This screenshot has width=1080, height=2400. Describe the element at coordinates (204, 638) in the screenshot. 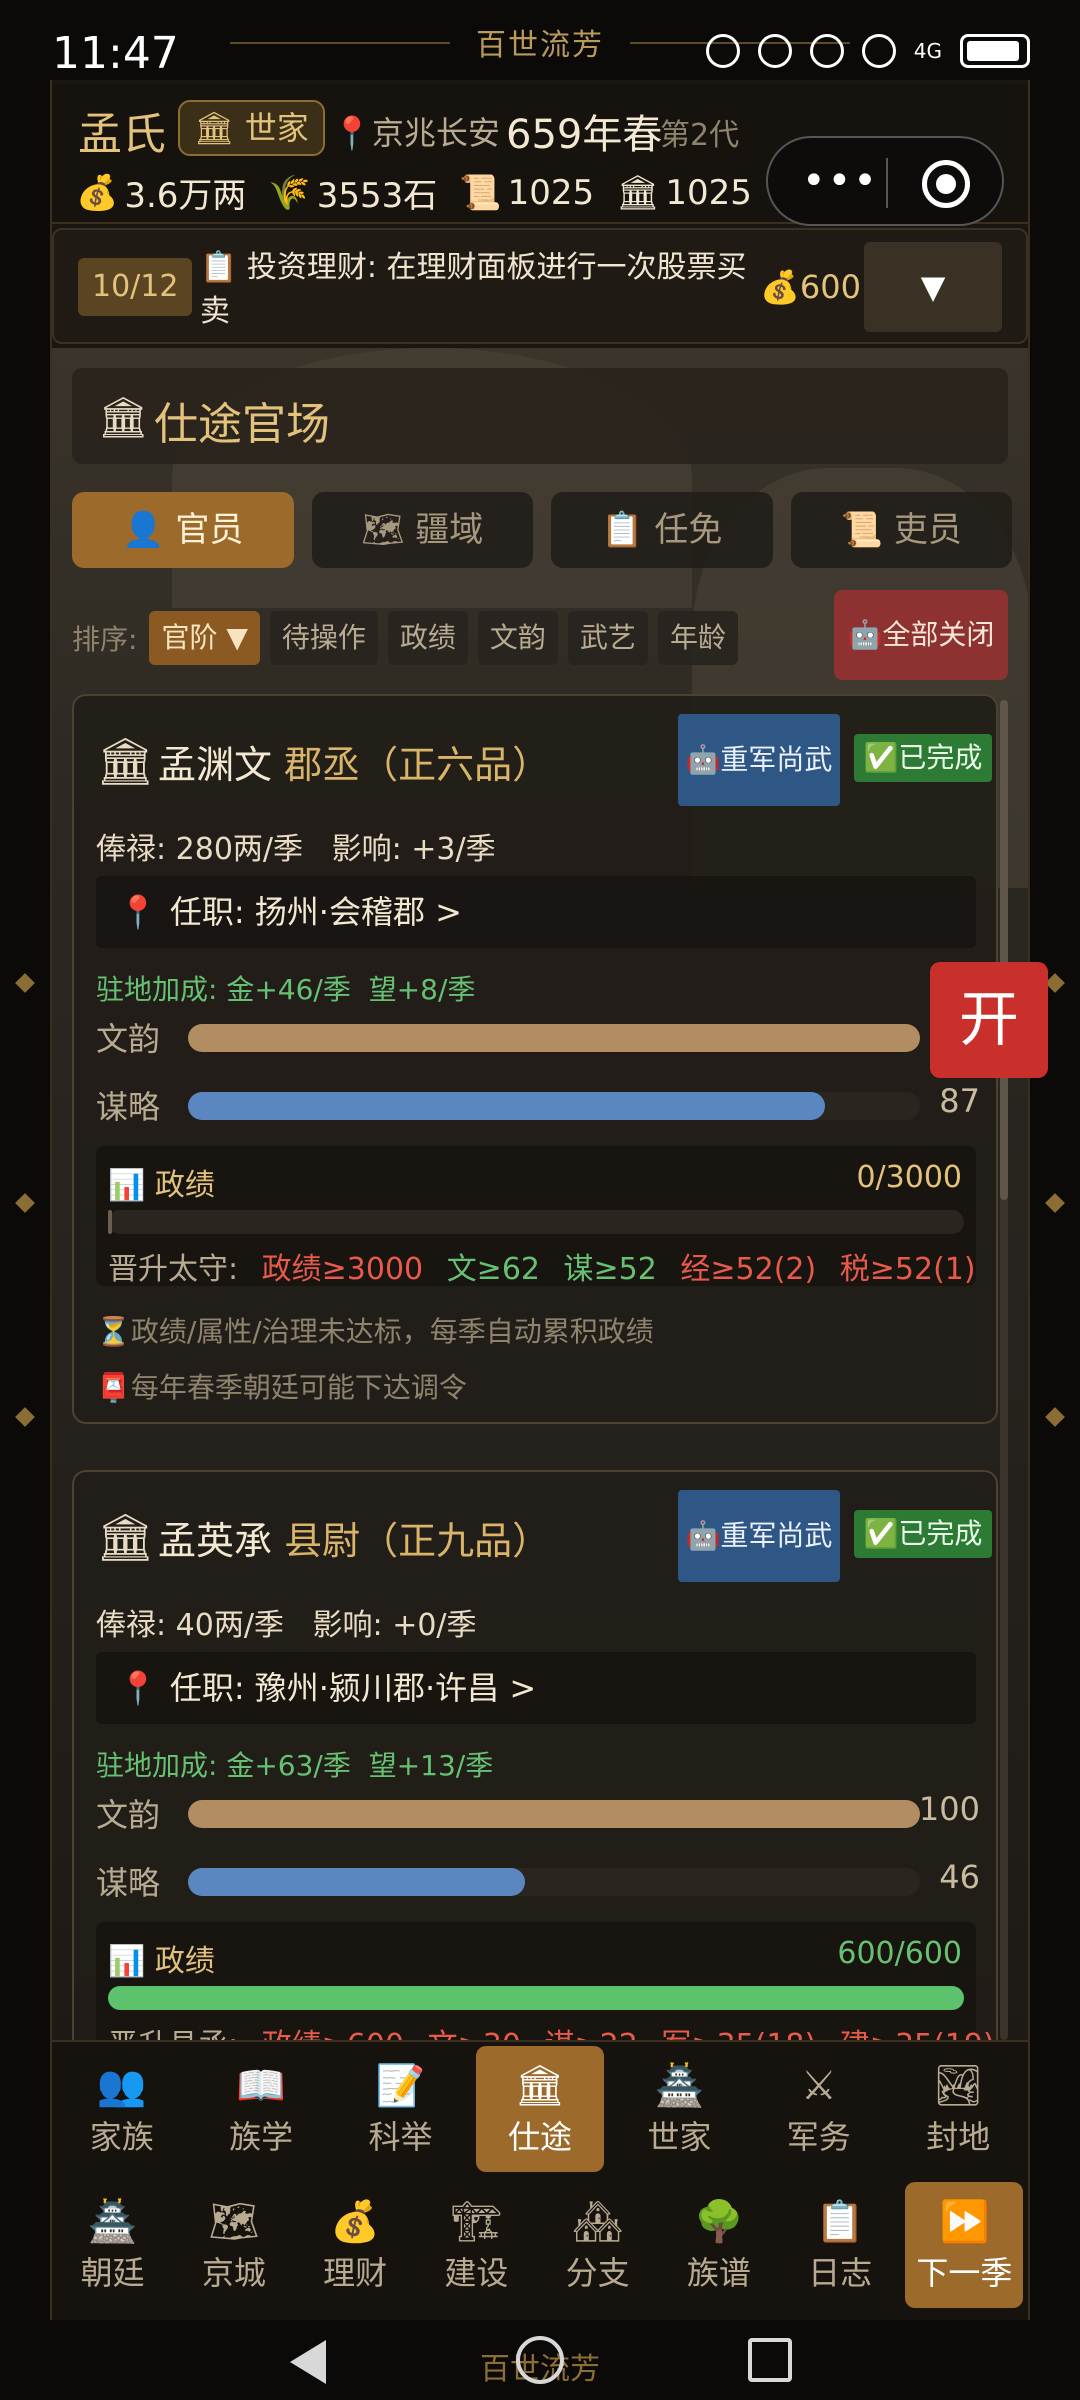

I see `sort-chip-rank: 官阶 ▼` at that location.